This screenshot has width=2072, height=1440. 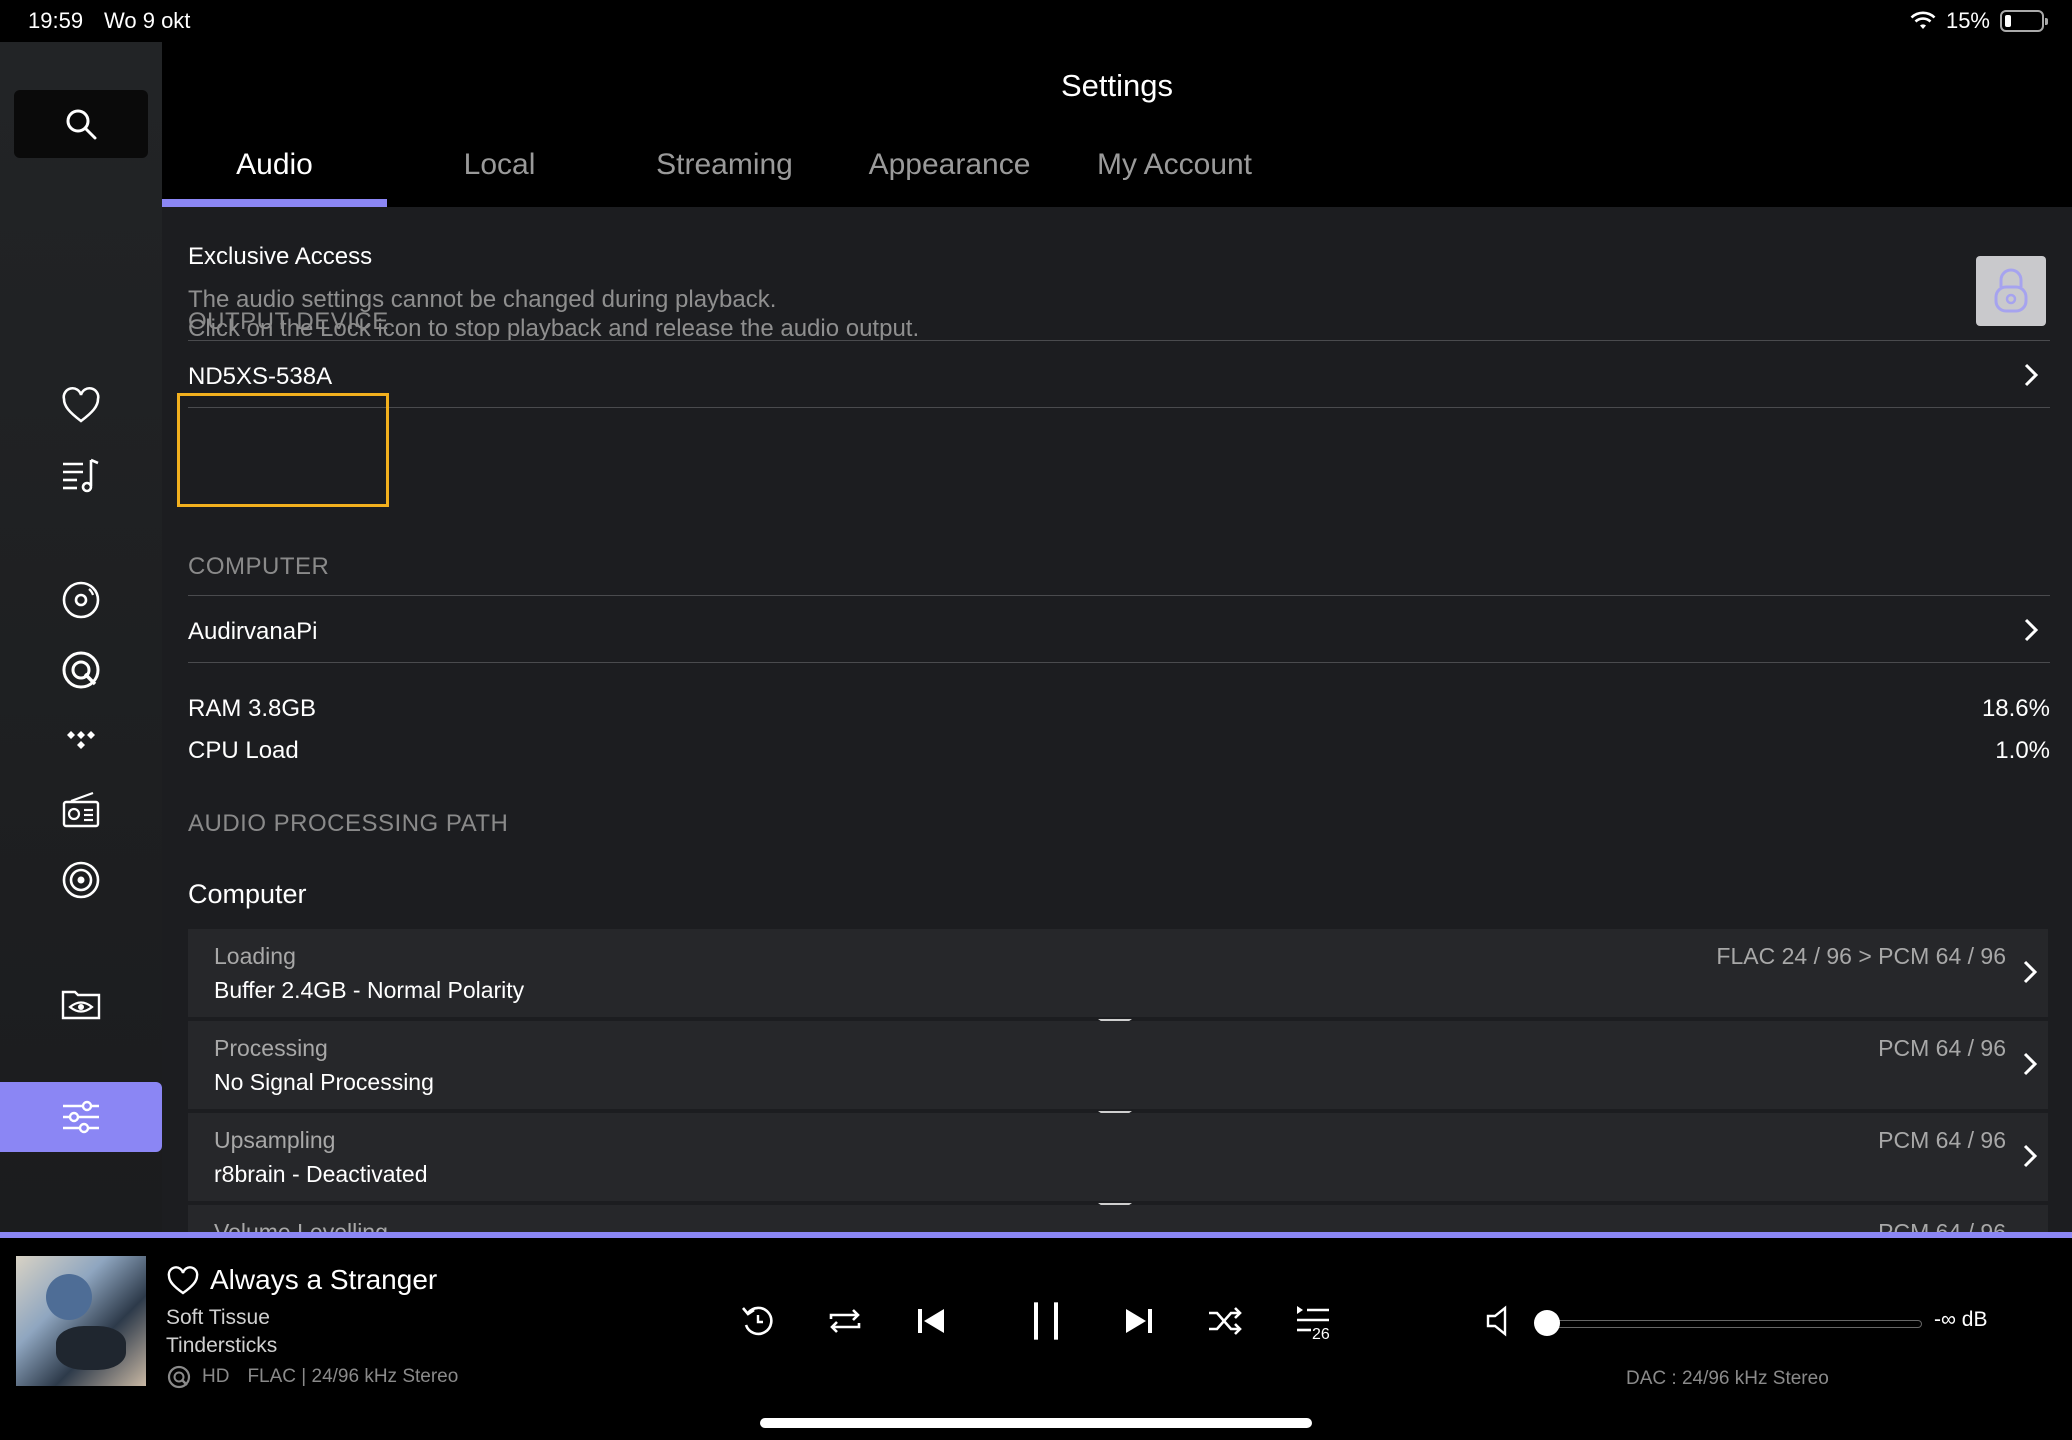 I want to click on playlist-icon, so click(x=81, y=475).